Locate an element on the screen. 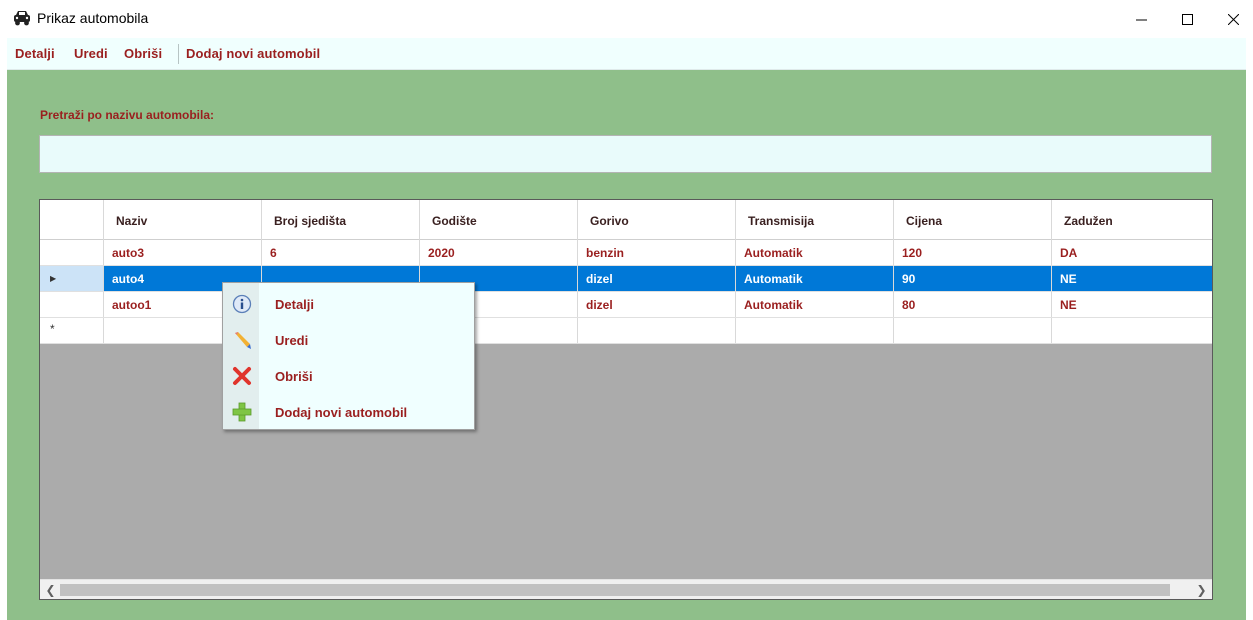  column-header: Godište is located at coordinates (499, 220).